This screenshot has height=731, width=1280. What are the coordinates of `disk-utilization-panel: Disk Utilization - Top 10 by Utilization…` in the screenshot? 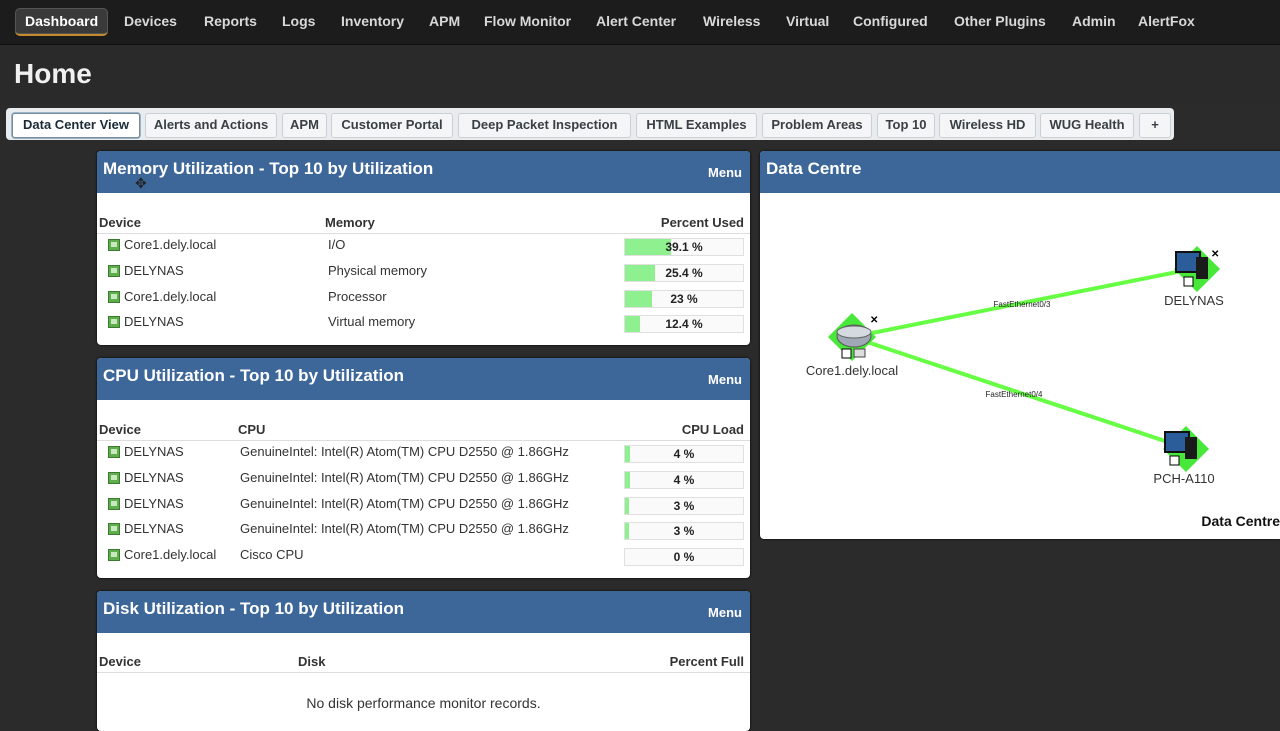 It's located at (423, 661).